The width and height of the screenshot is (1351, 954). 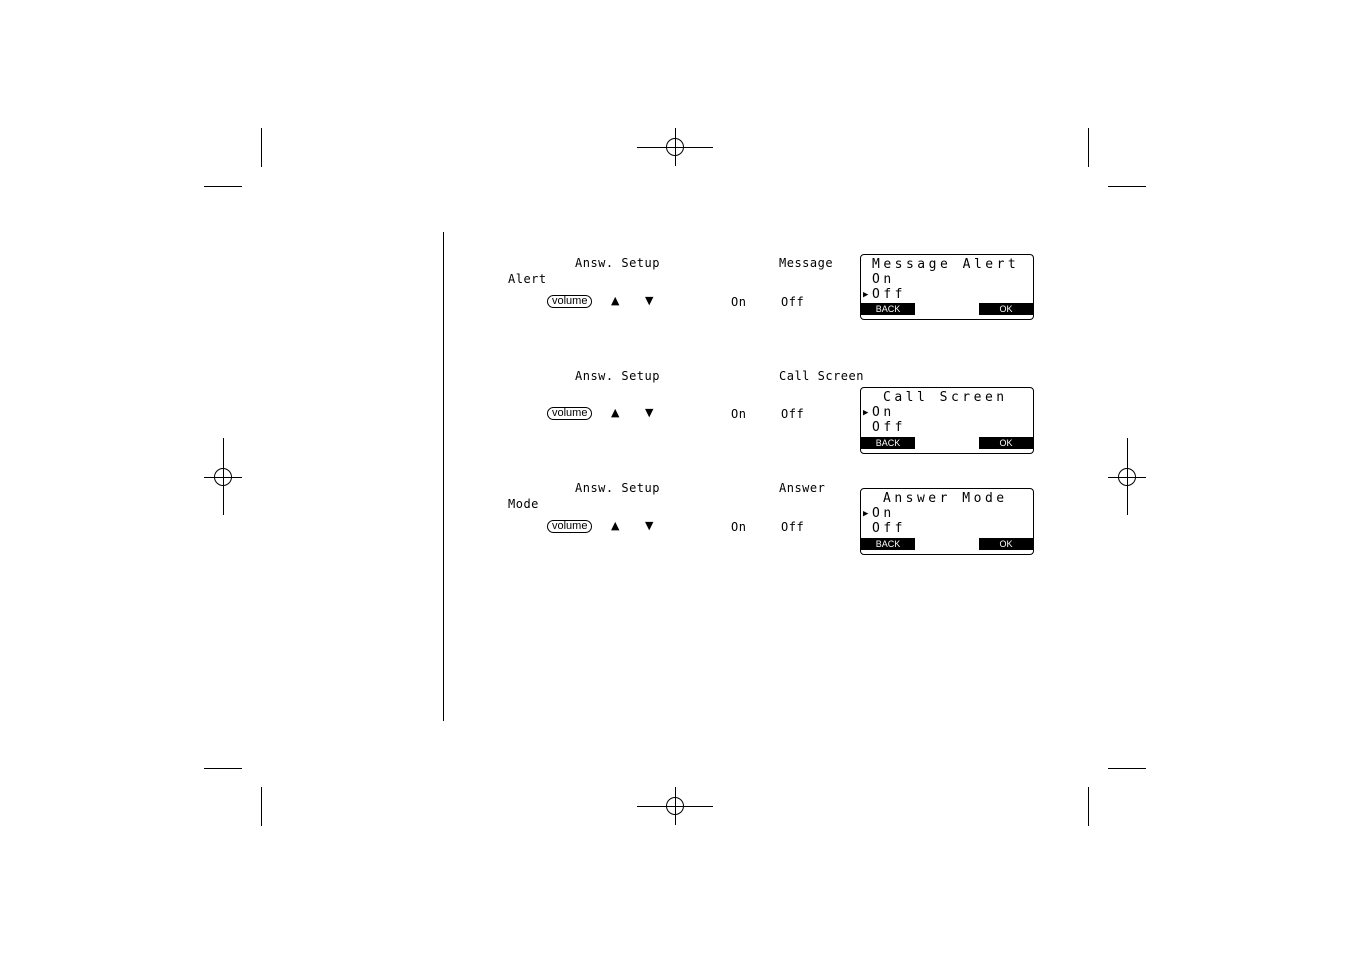 What do you see at coordinates (523, 504) in the screenshot?
I see `item-label-cont: Mode` at bounding box center [523, 504].